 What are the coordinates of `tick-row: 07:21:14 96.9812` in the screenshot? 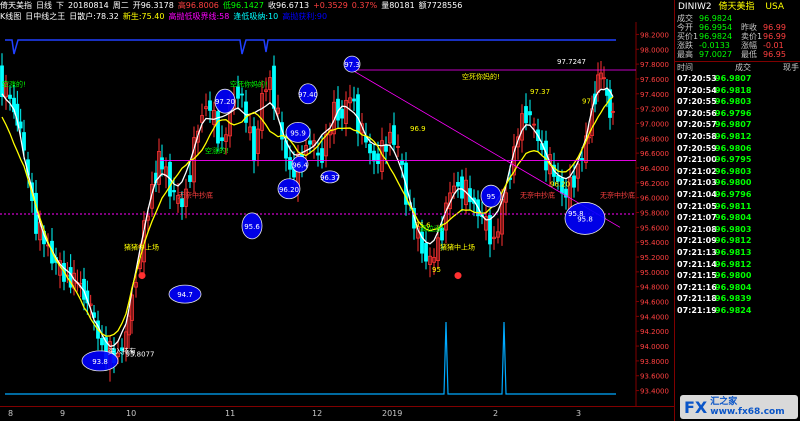 It's located at (737, 265).